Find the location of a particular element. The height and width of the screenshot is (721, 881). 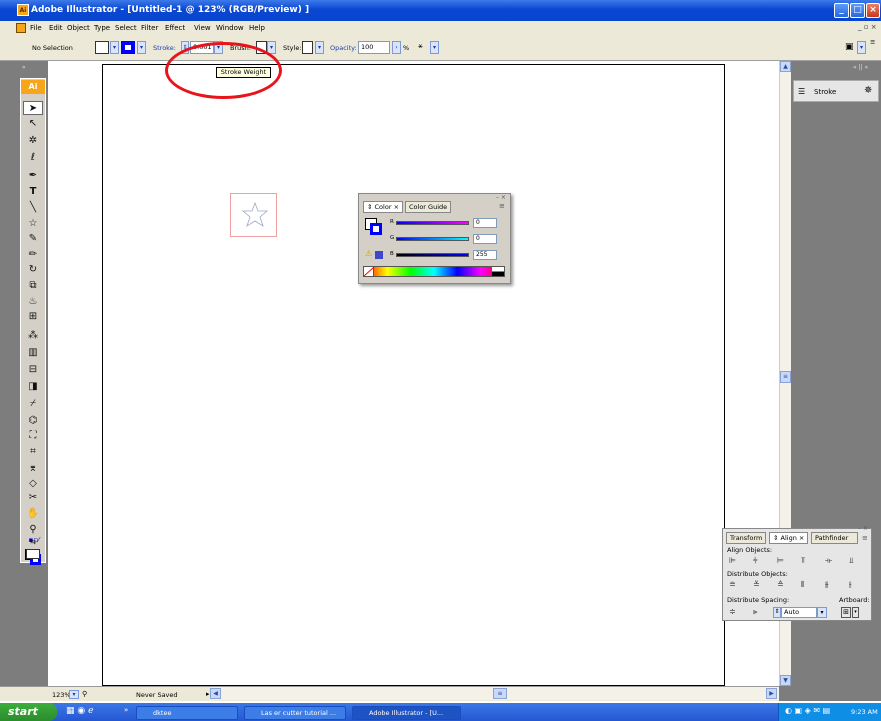

selection-tool-icon: ➤ is located at coordinates (33, 108).